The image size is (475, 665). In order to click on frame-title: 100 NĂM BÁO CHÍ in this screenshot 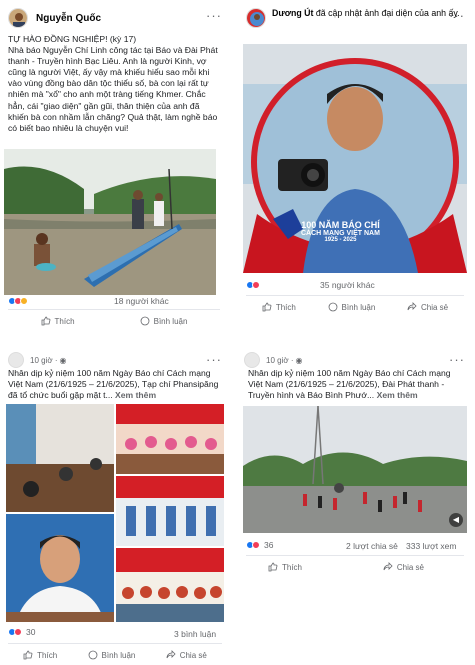, I will do `click(340, 225)`.